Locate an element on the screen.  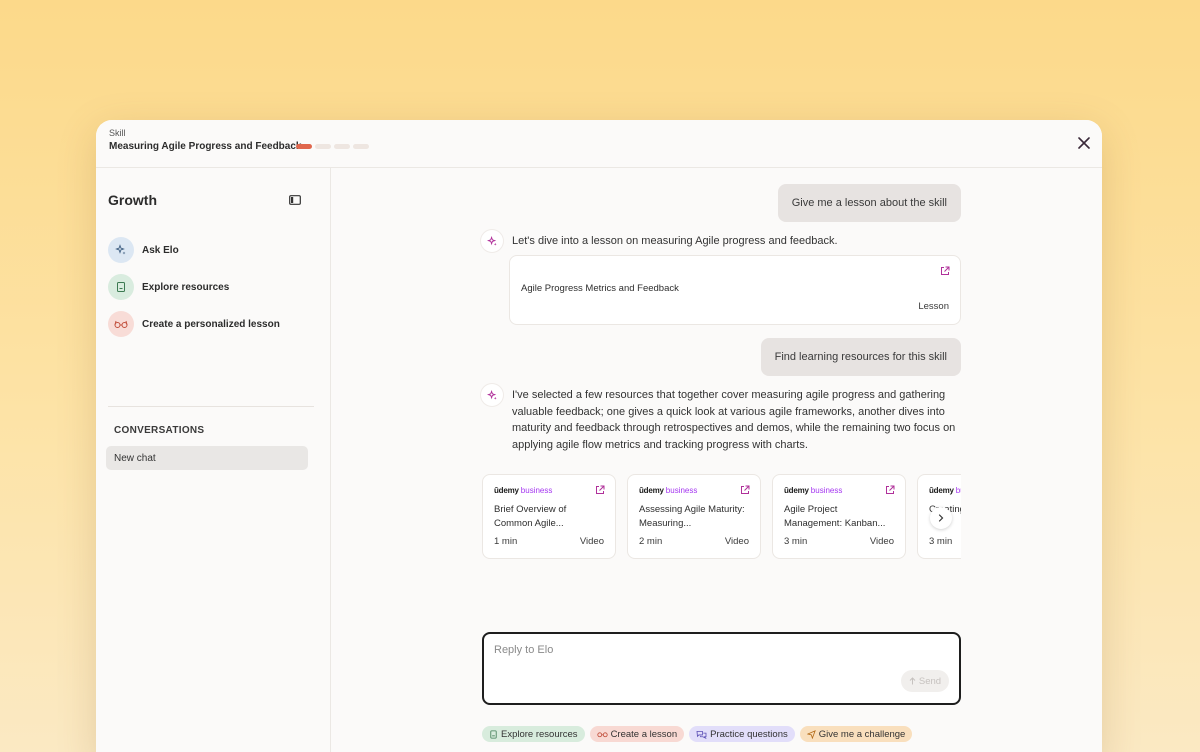
send-plane-icon is located at coordinates (811, 734).